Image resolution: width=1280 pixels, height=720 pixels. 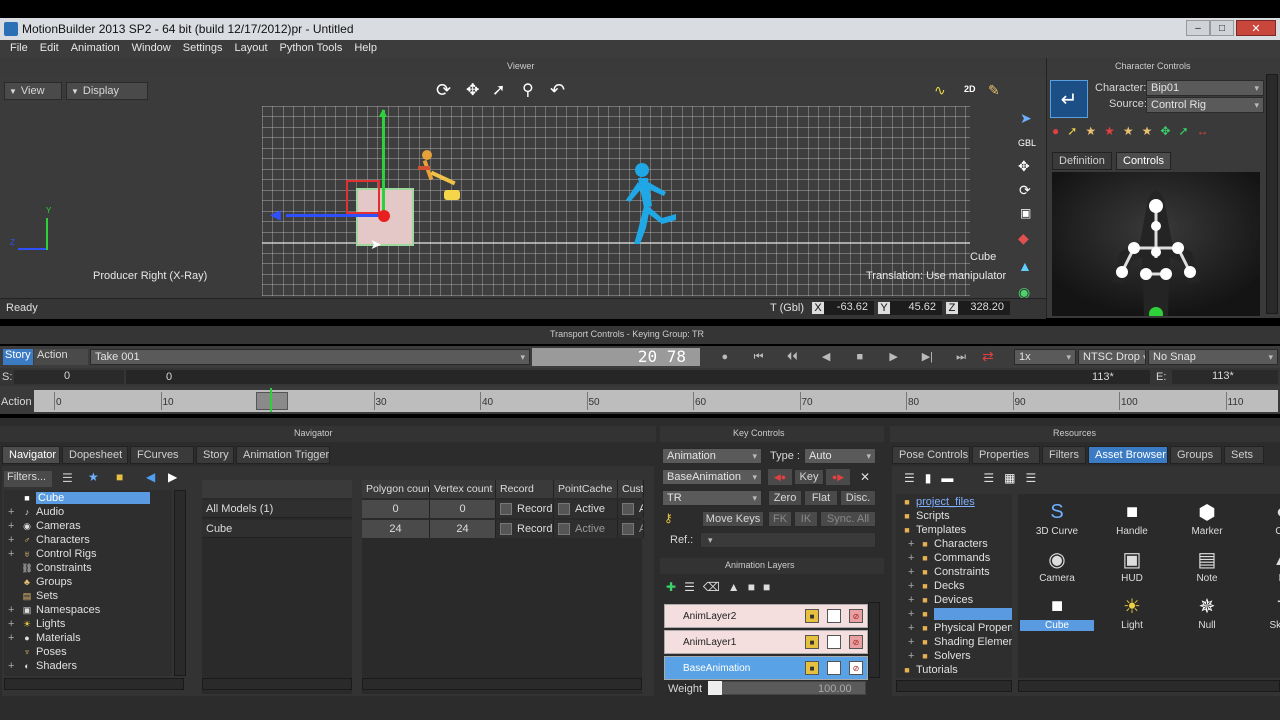 I want to click on animation-layer-row: AnimLayer1 ■ ⊘, so click(x=766, y=642).